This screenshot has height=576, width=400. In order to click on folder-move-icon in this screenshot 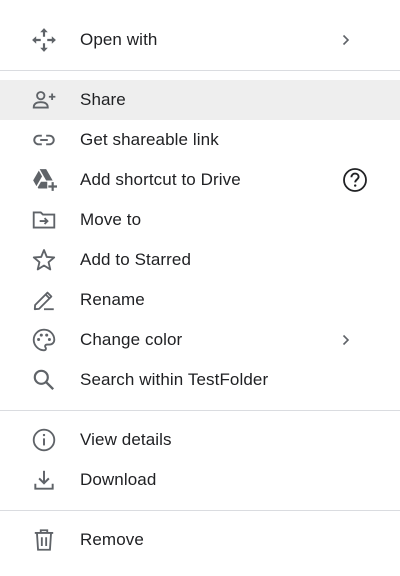, I will do `click(44, 220)`.